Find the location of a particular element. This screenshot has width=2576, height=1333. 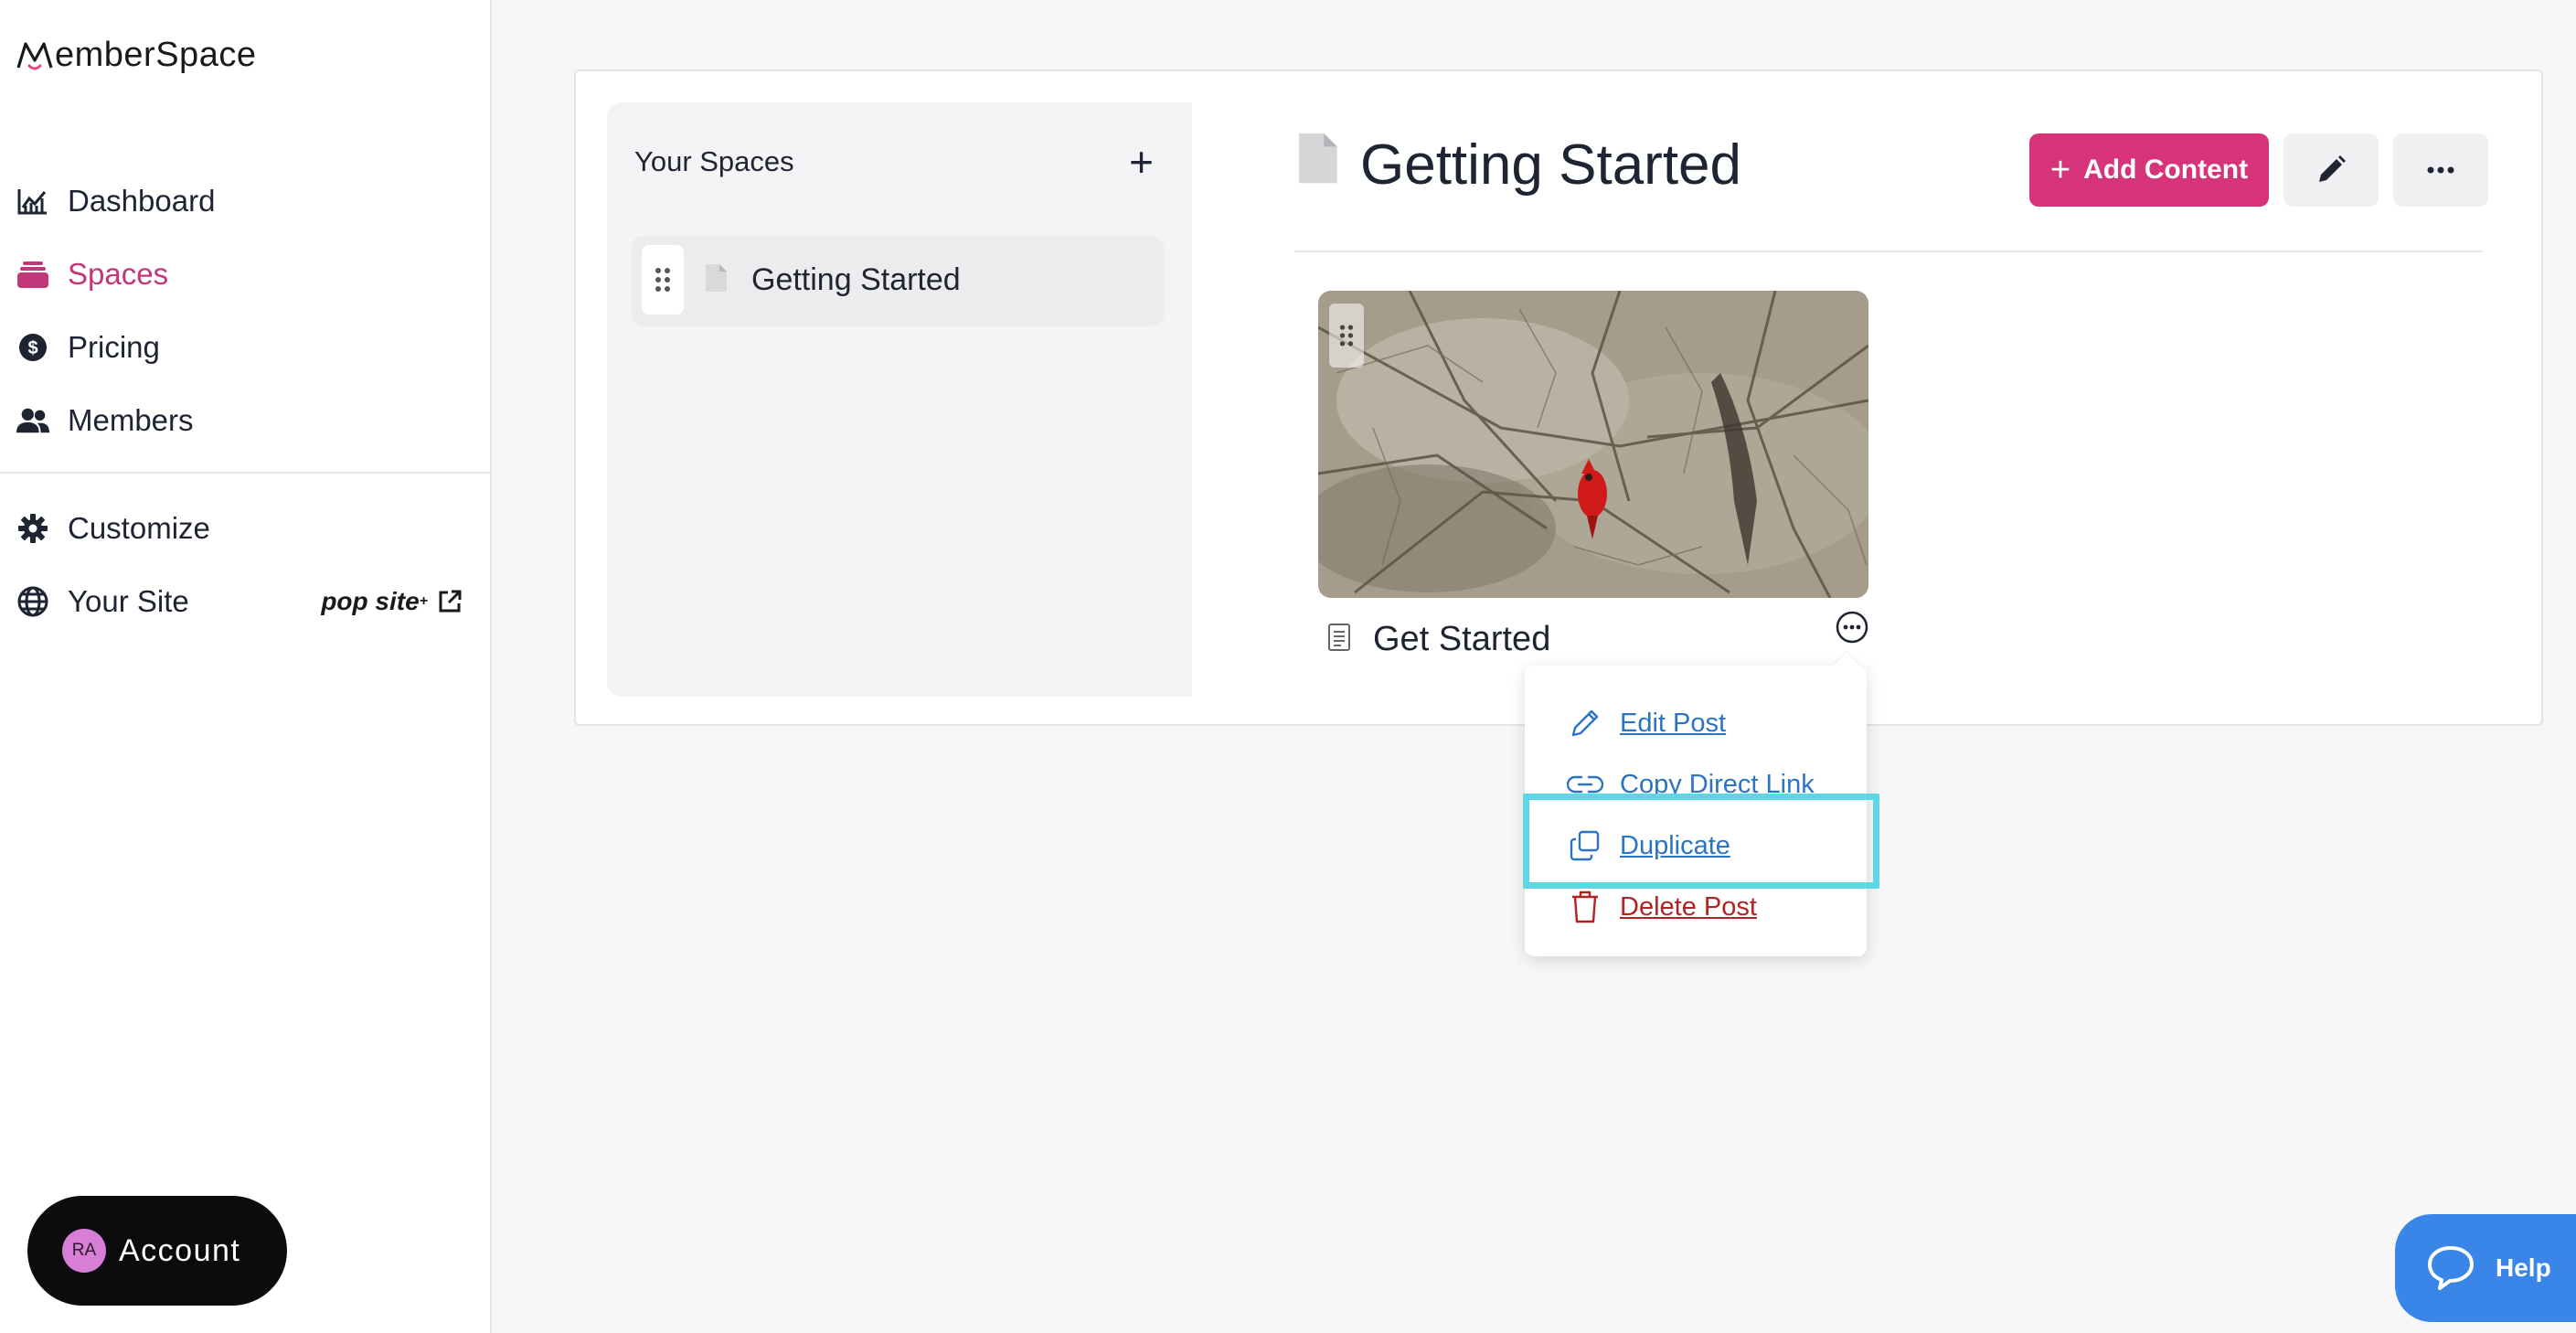

nav-label: Members is located at coordinates (131, 420).